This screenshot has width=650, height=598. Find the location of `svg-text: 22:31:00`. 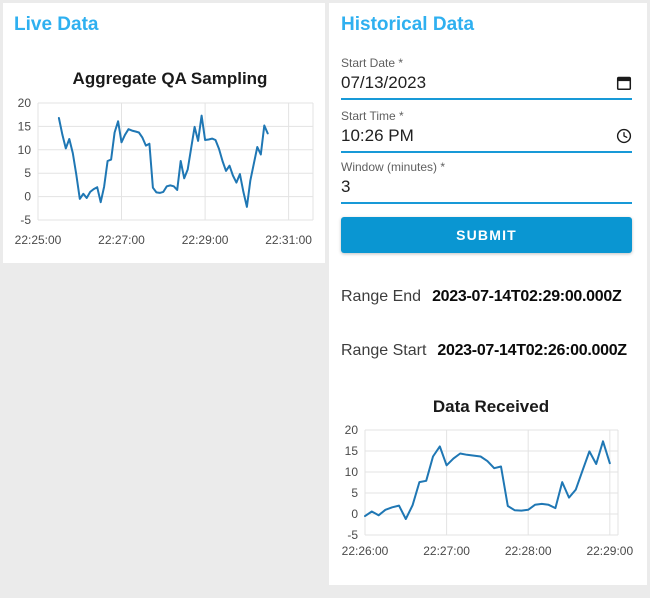

svg-text: 22:31:00 is located at coordinates (288, 240).